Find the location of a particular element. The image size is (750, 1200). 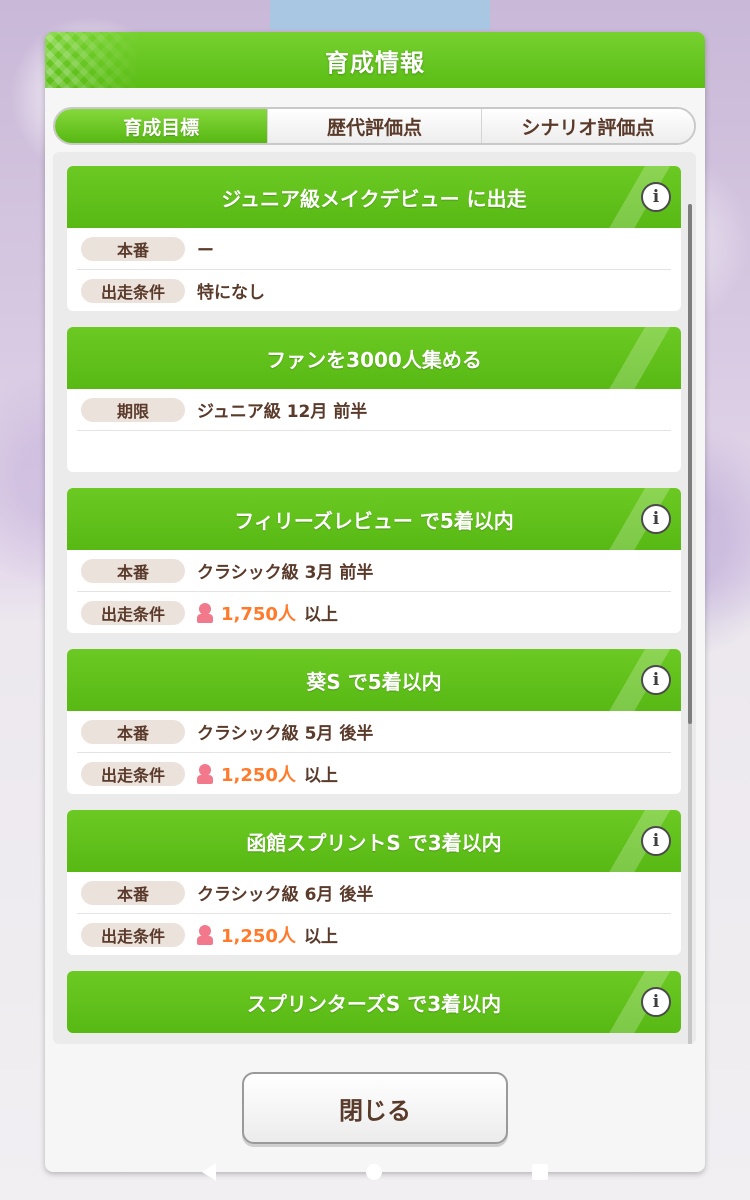

goal-title: ジュニア級メイクデビュー に出走 is located at coordinates (374, 198).